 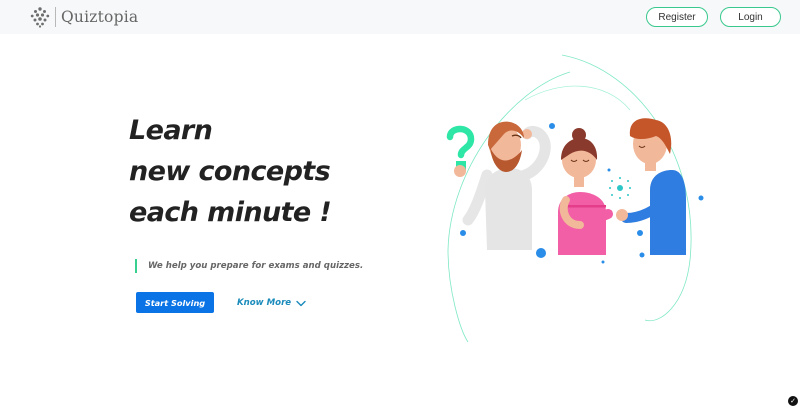 I want to click on know-more-label: Know More, so click(x=264, y=303).